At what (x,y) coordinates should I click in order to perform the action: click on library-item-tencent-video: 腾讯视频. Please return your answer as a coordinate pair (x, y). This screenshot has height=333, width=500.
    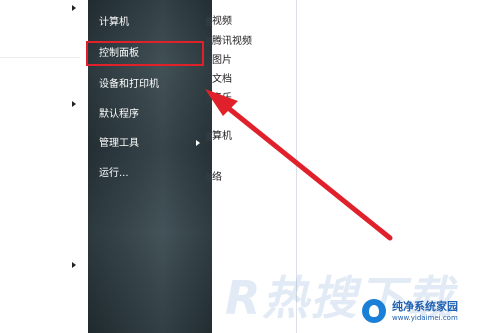
    Looking at the image, I should click on (232, 42).